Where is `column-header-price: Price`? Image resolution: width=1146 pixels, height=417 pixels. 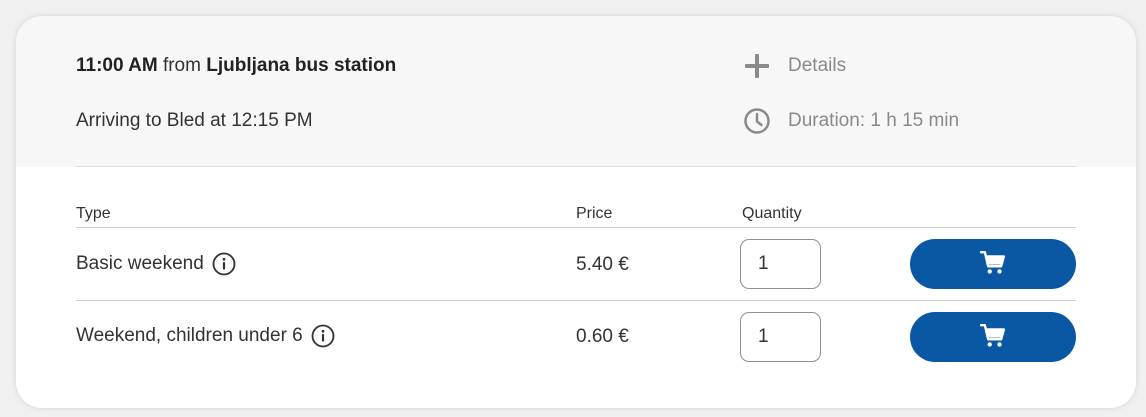
column-header-price: Price is located at coordinates (594, 213).